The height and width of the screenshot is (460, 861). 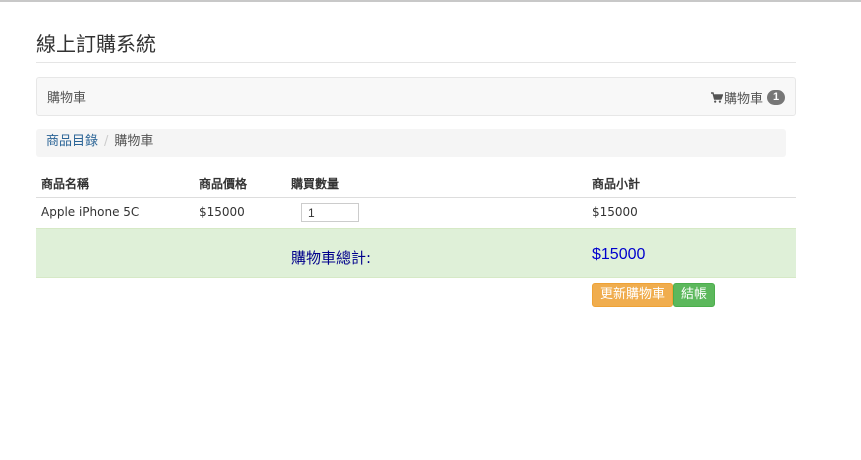 I want to click on breadcrumb-current: 購物車, so click(x=134, y=141).